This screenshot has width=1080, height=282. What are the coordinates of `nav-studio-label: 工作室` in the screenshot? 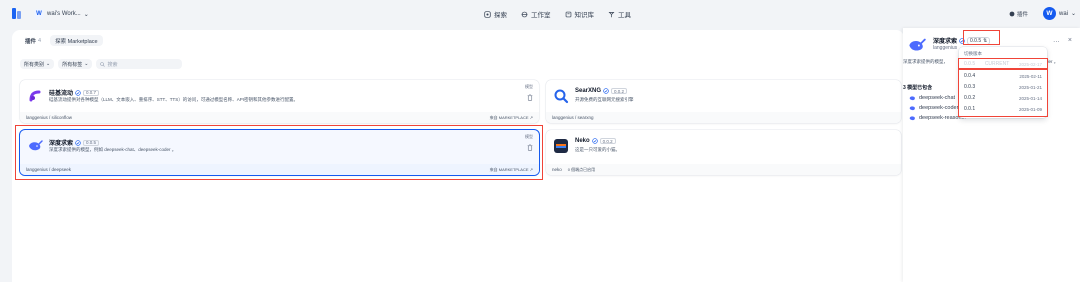 It's located at (541, 15).